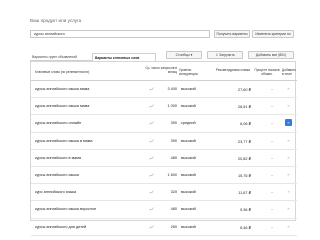 Image resolution: width=320 pixels, height=240 pixels. I want to click on suggested-bid: 9,36 ₽, so click(245, 210).